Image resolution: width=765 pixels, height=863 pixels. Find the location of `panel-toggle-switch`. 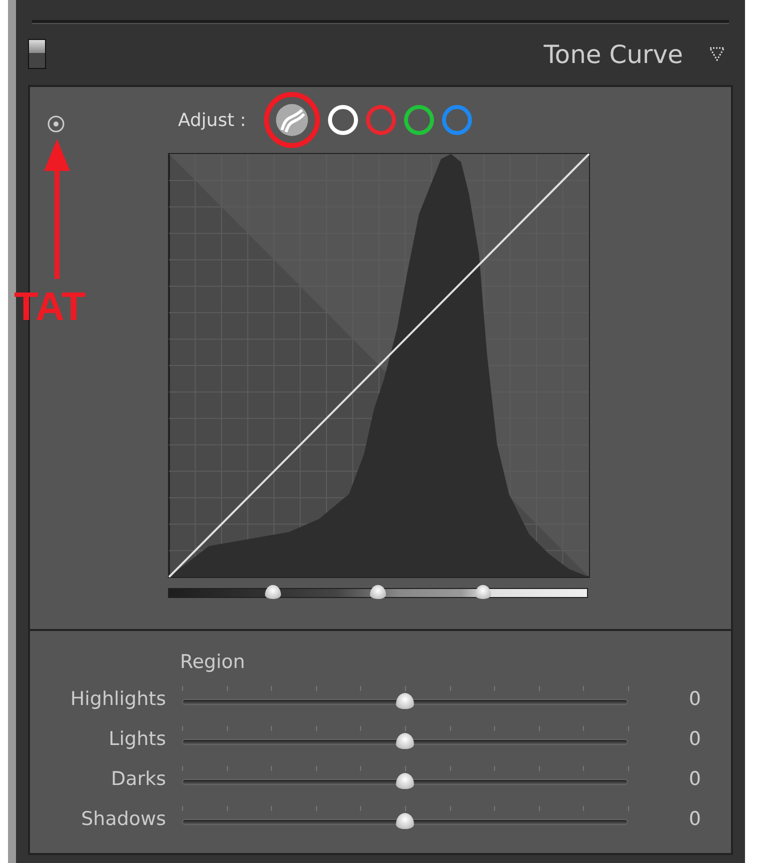

panel-toggle-switch is located at coordinates (37, 54).